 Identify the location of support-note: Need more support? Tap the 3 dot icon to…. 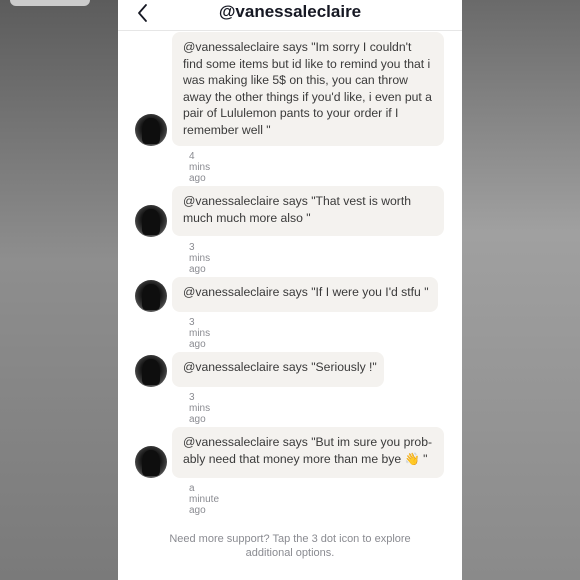
(290, 546).